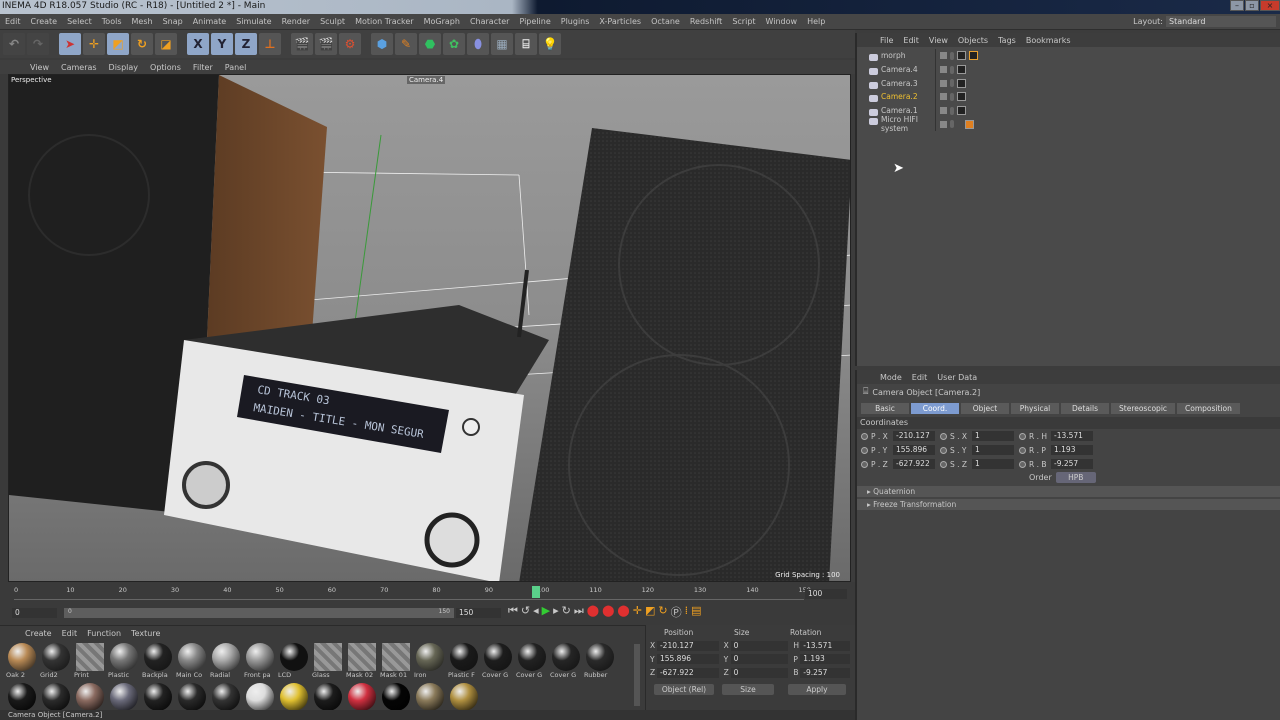 Image resolution: width=1280 pixels, height=720 pixels. Describe the element at coordinates (1068, 56) in the screenshot. I see `object-row: morph` at that location.